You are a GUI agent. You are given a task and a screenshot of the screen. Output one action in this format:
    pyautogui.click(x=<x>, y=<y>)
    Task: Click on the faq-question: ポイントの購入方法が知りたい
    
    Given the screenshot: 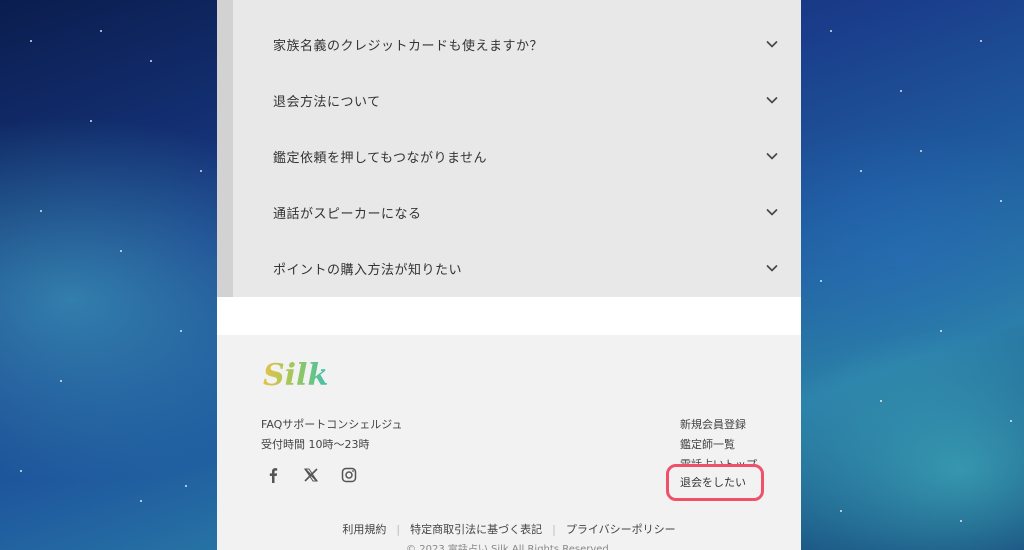 What is the action you would take?
    pyautogui.click(x=368, y=270)
    